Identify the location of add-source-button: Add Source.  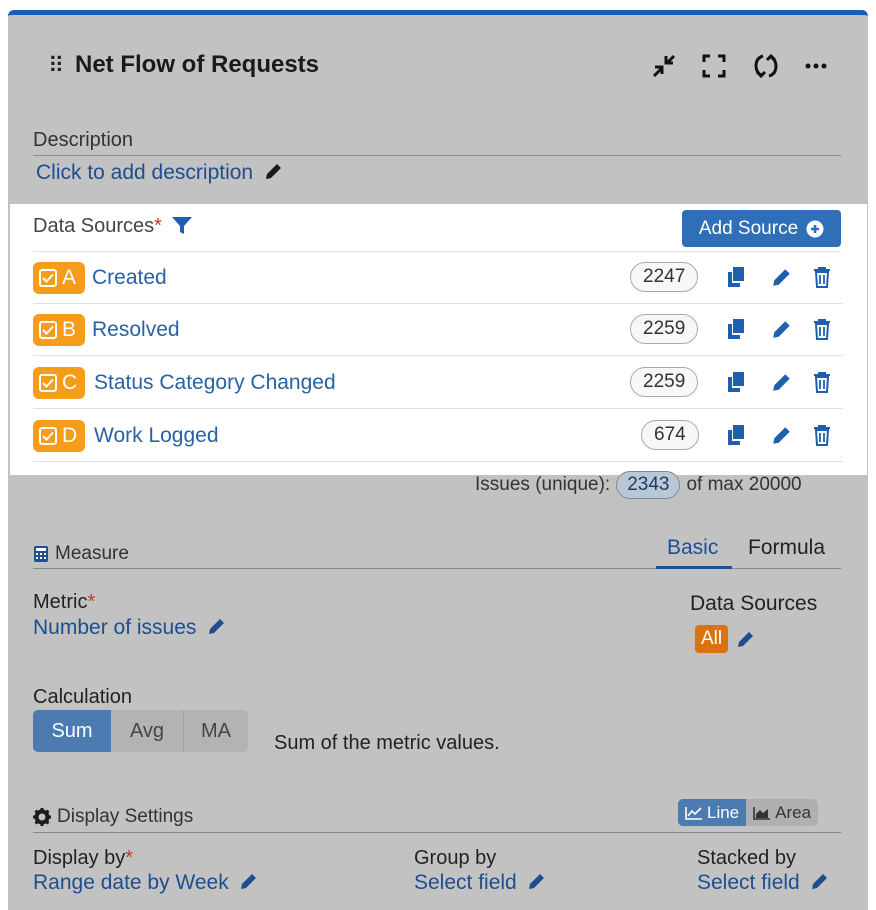
(761, 228).